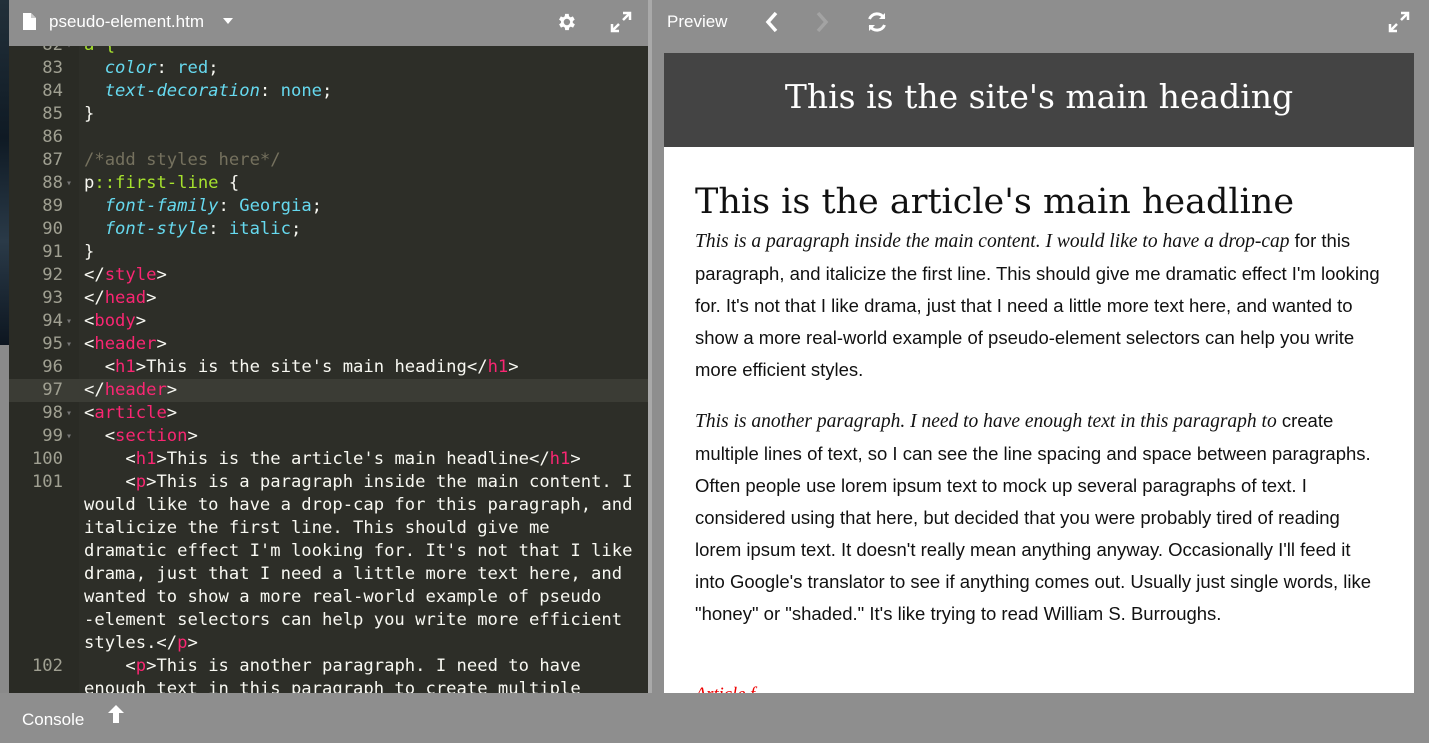 The height and width of the screenshot is (743, 1429). Describe the element at coordinates (328, 252) in the screenshot. I see `code-line: 91}` at that location.